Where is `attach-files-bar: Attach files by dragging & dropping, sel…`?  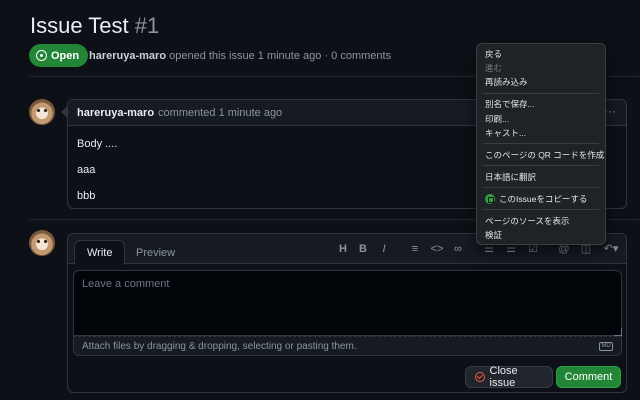 attach-files-bar: Attach files by dragging & dropping, sel… is located at coordinates (347, 346).